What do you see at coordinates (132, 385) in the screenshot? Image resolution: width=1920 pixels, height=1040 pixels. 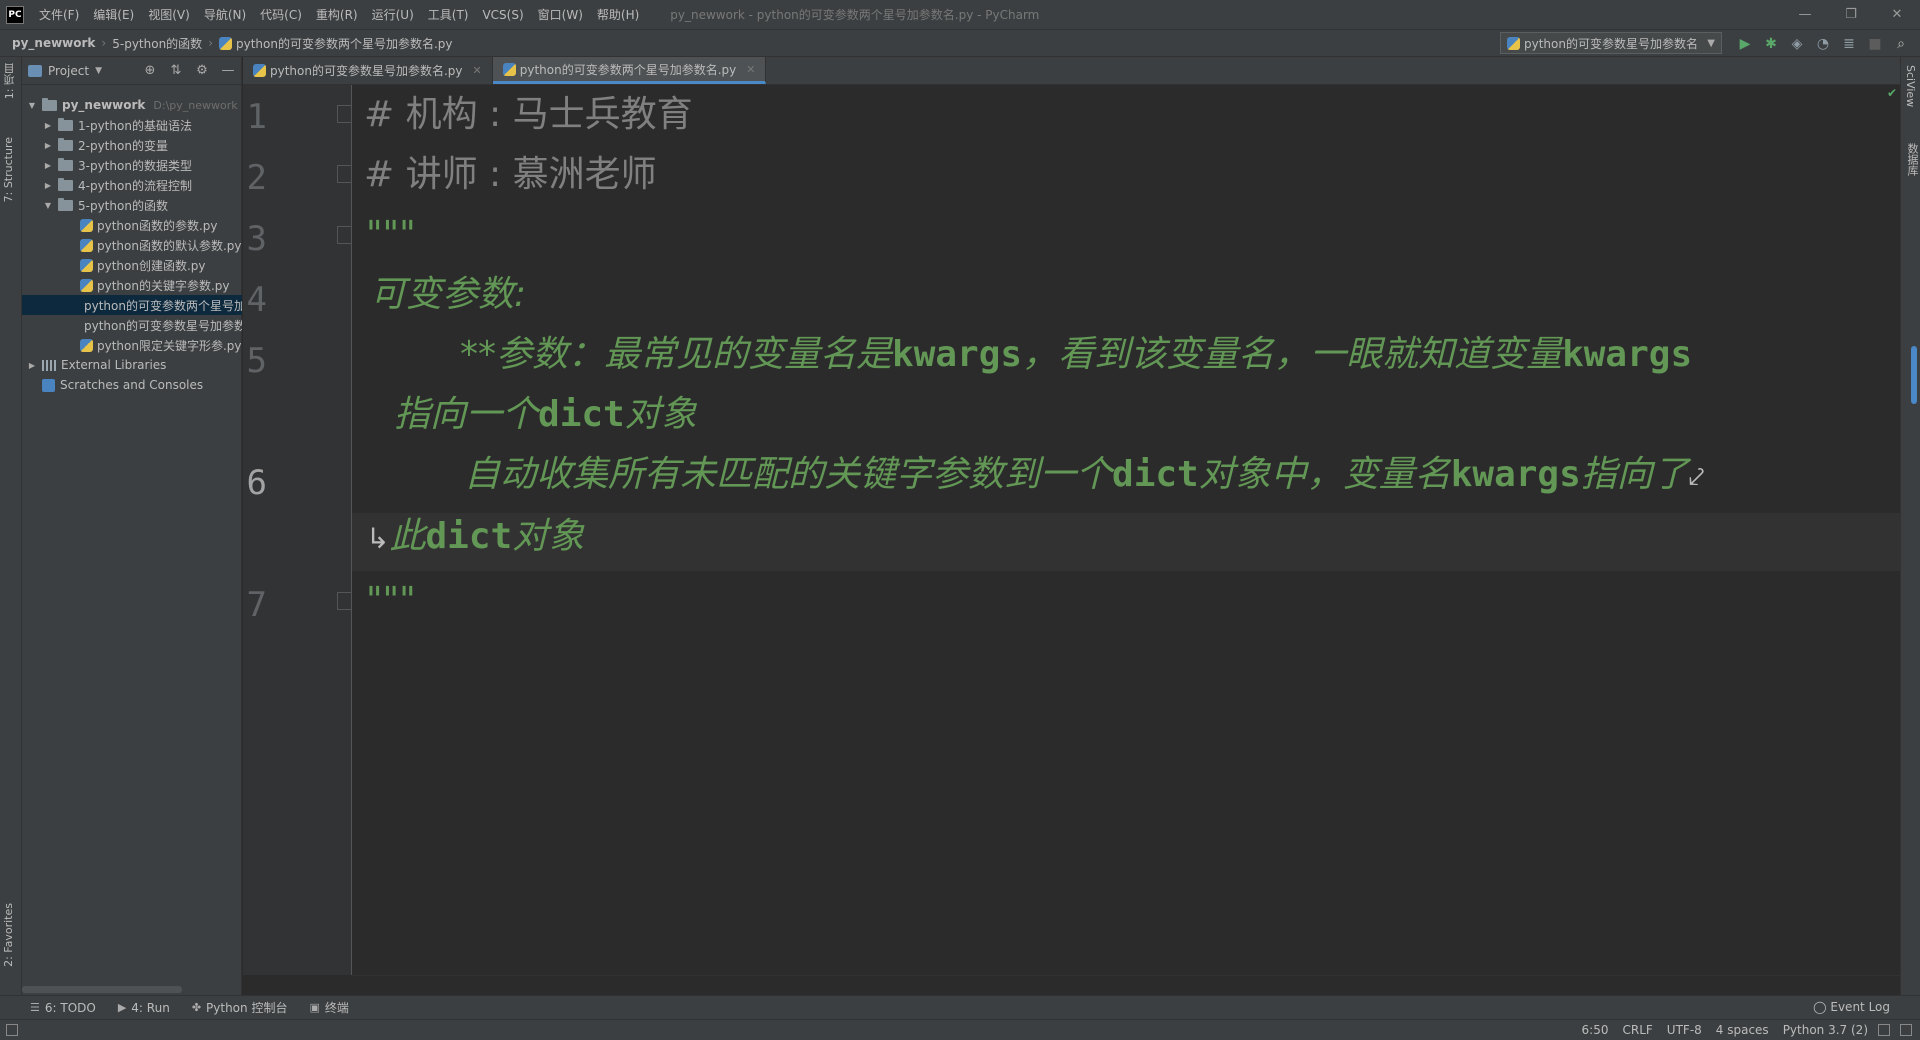 I see `tree-scratches: Scratches and Consoles` at bounding box center [132, 385].